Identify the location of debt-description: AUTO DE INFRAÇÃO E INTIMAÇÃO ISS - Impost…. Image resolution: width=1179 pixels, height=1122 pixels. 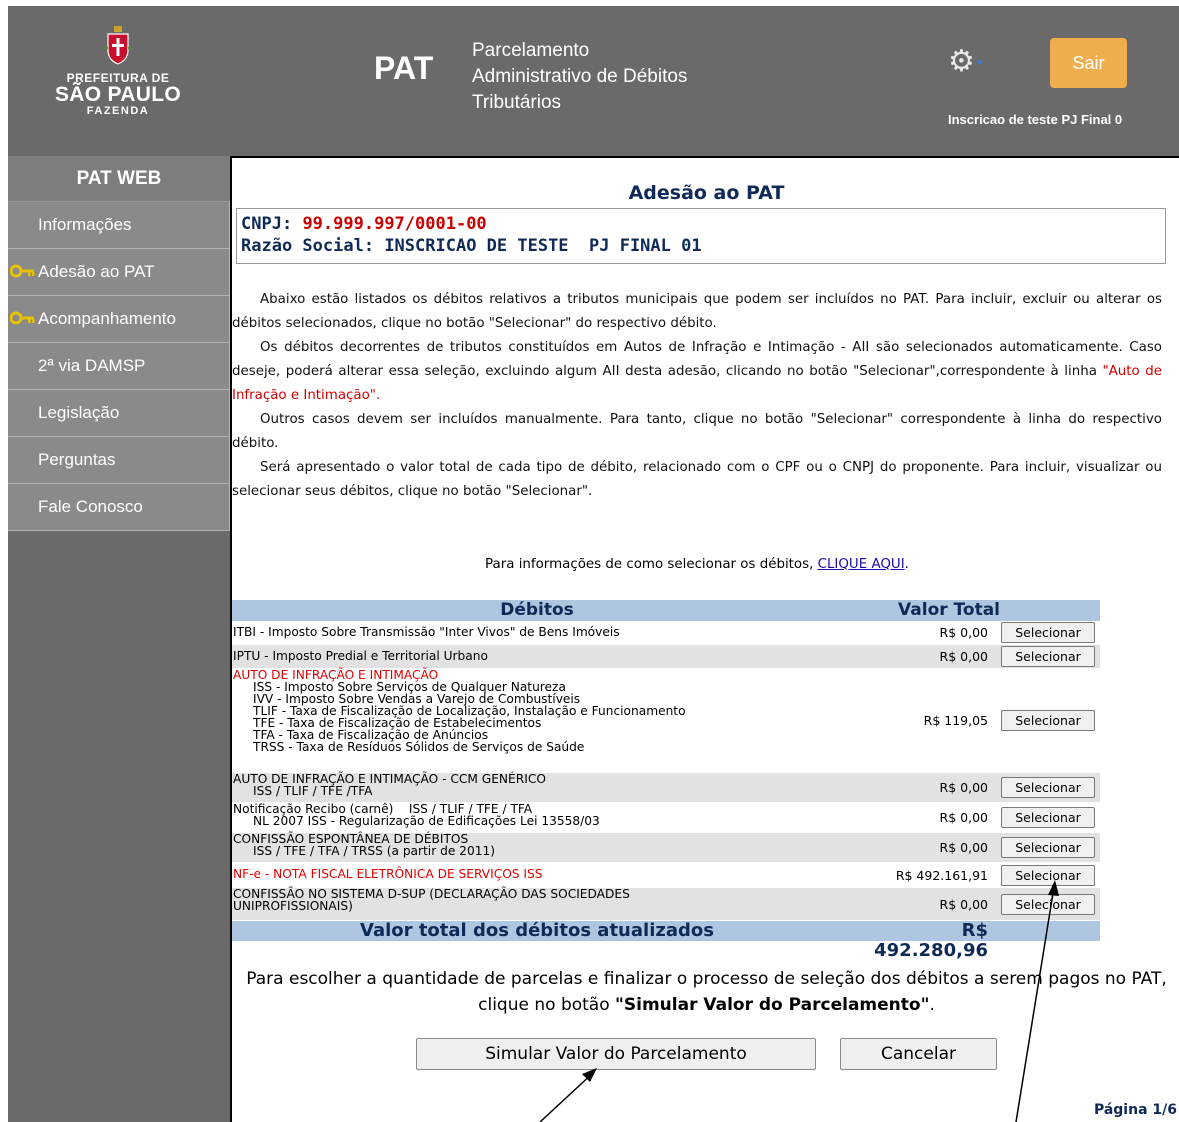
(666, 711).